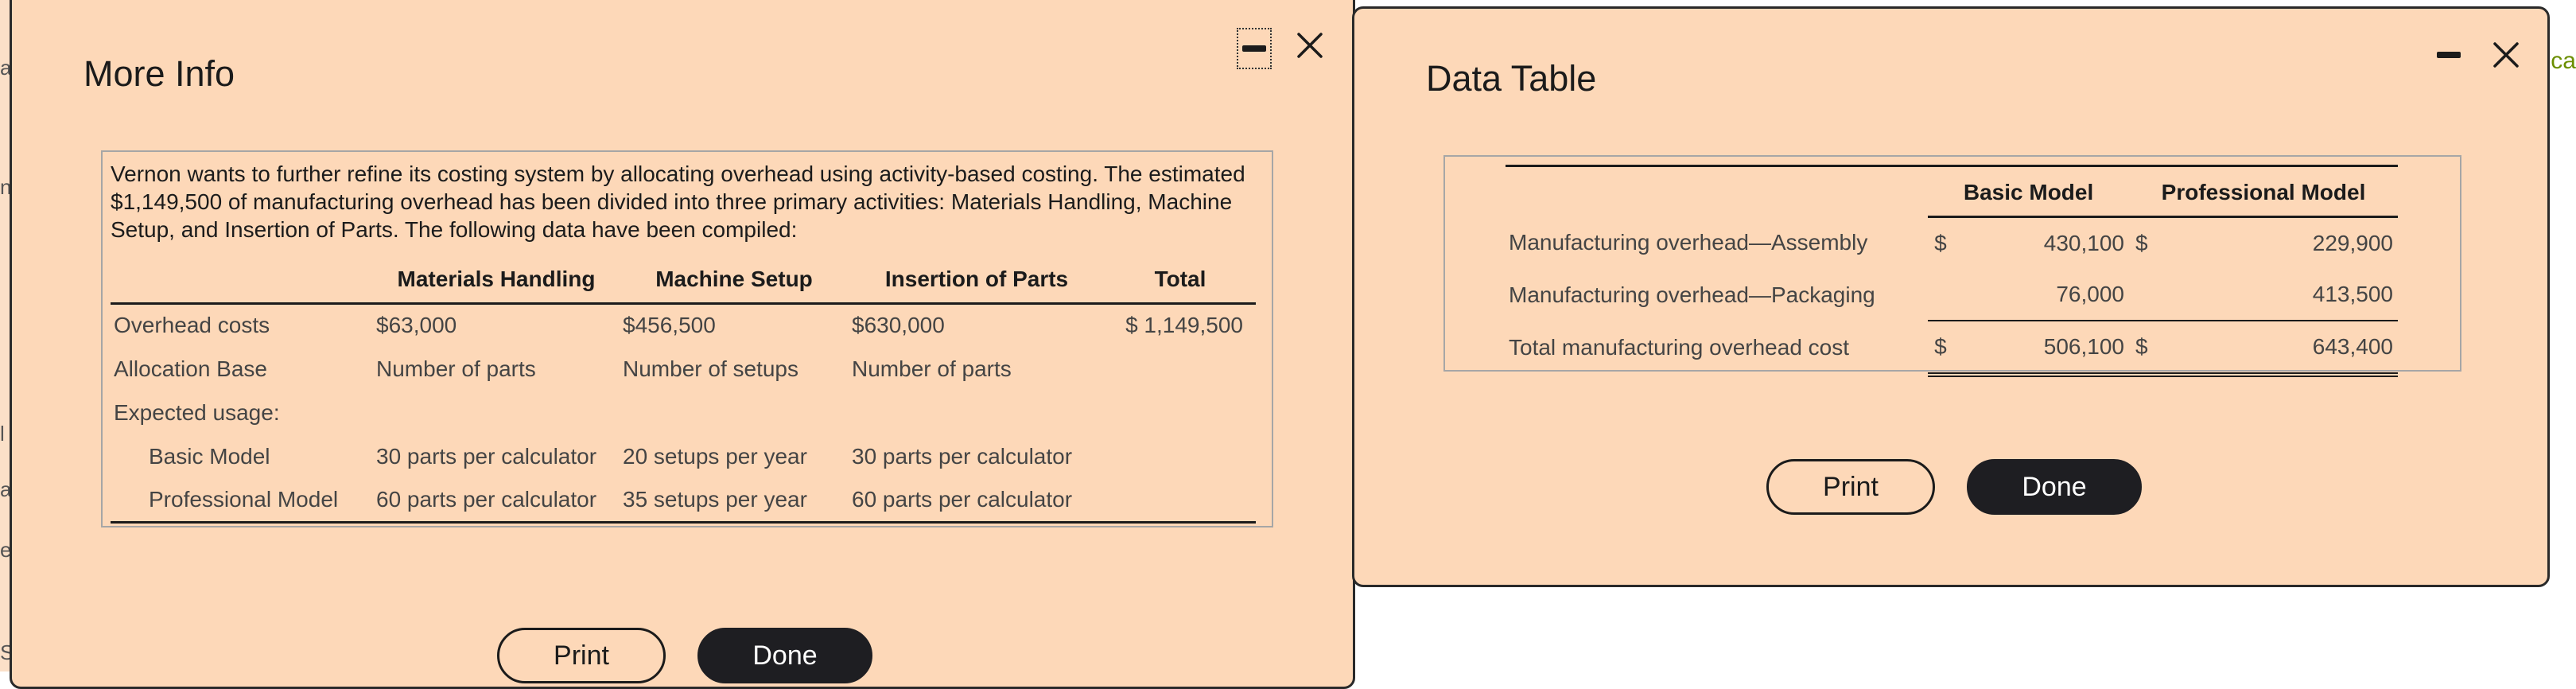  What do you see at coordinates (244, 499) in the screenshot?
I see `row-label: Professional Model` at bounding box center [244, 499].